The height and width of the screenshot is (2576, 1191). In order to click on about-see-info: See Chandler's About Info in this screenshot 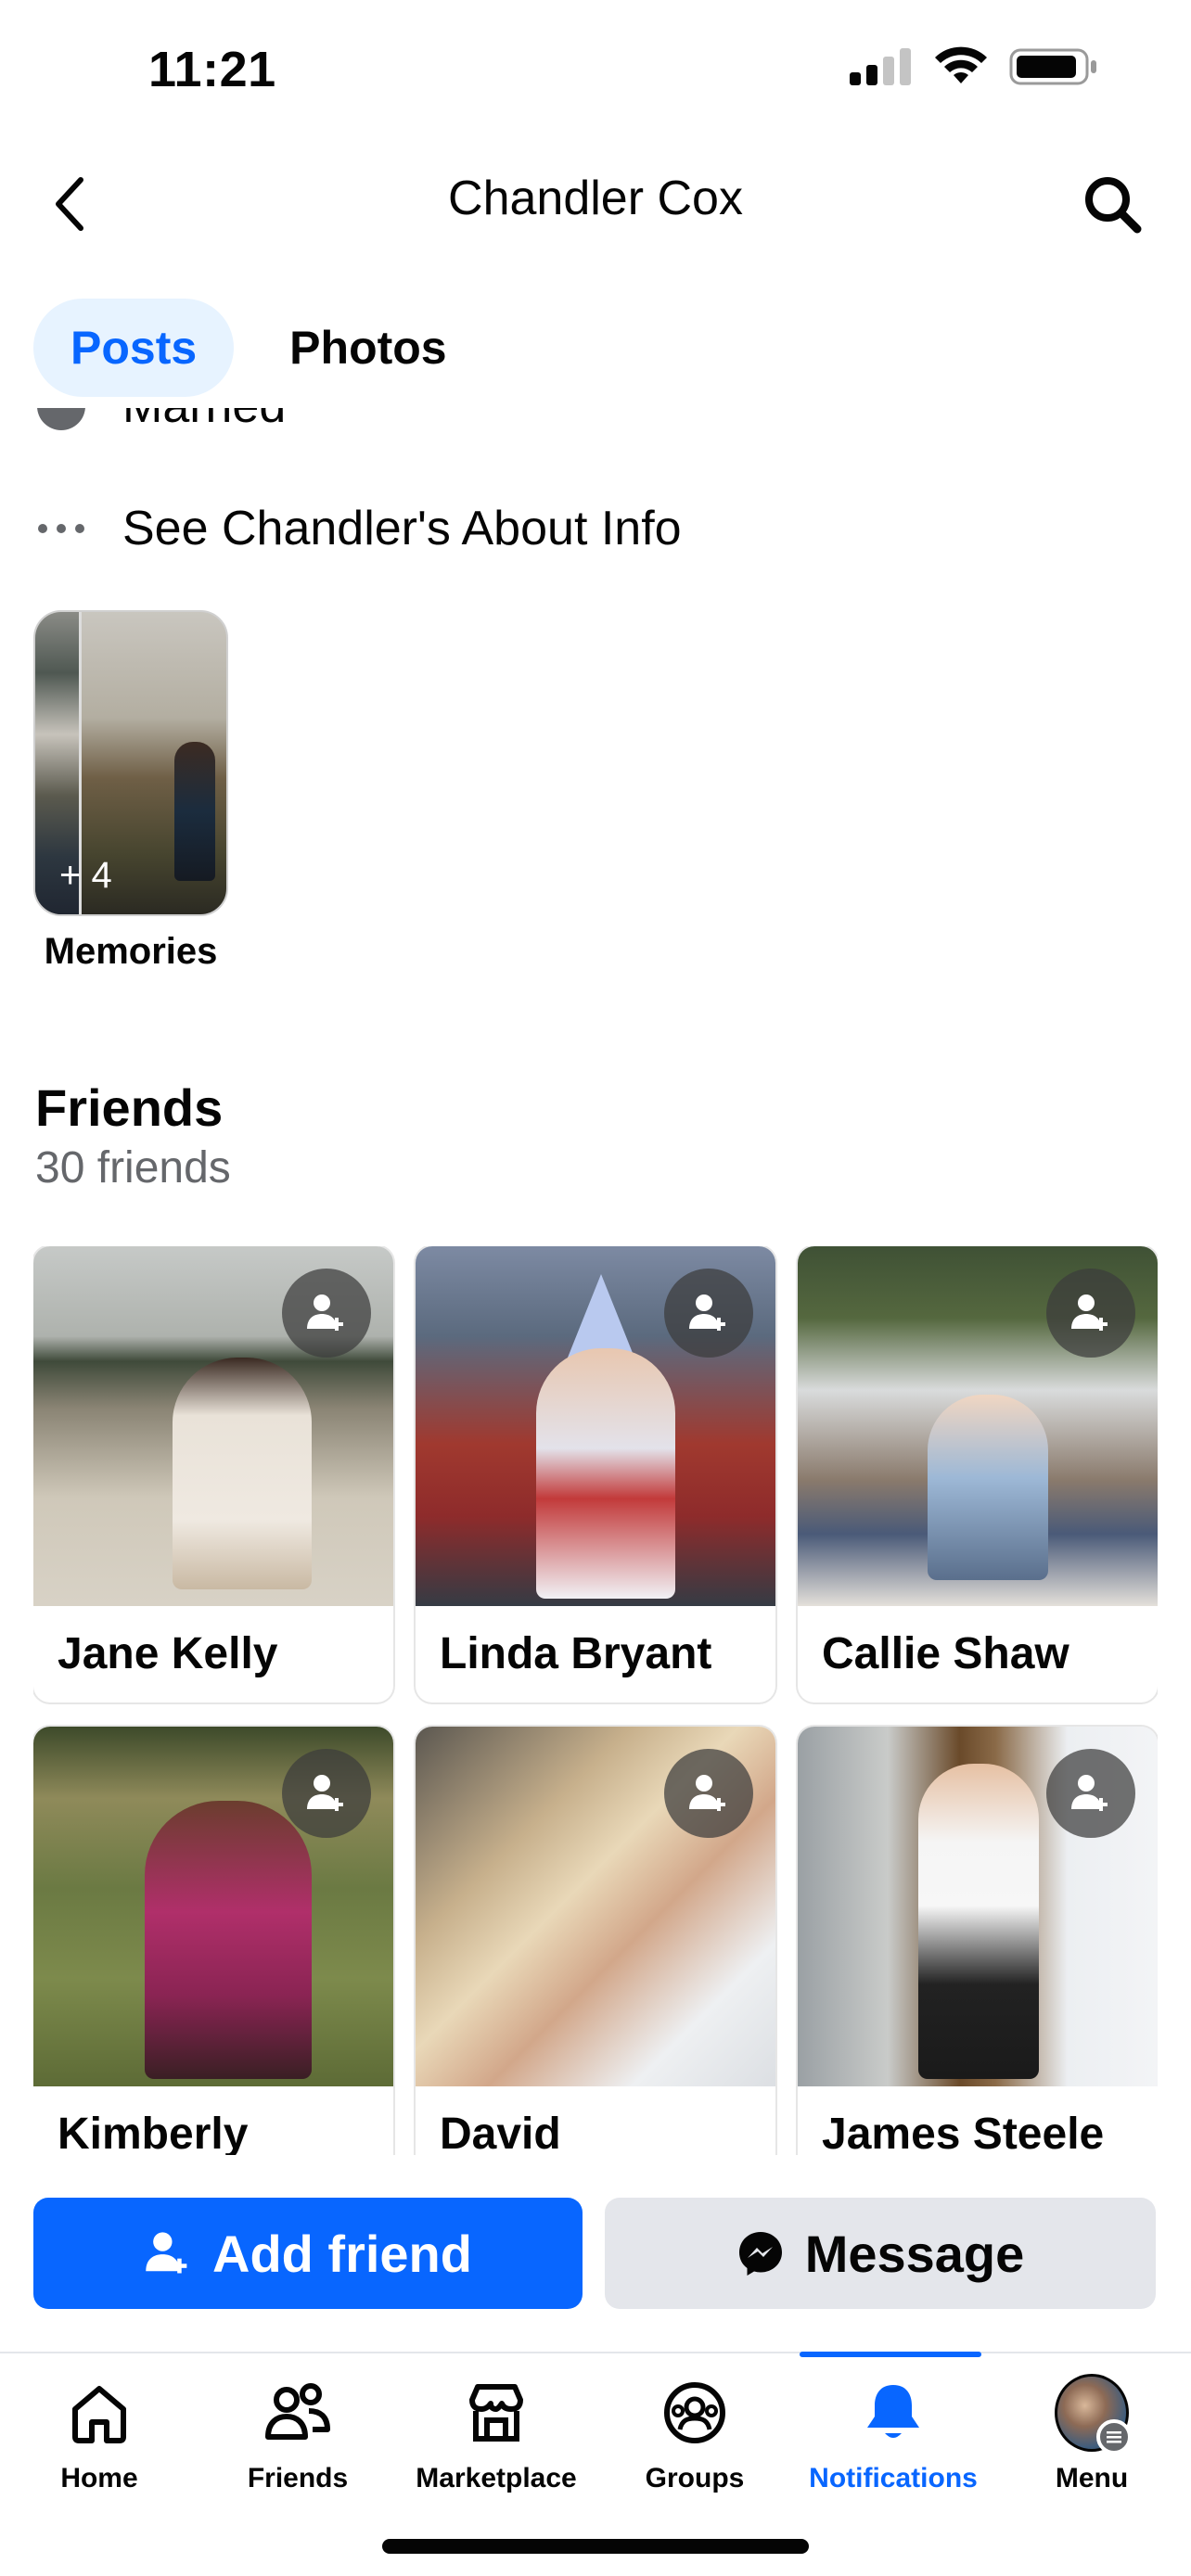, I will do `click(359, 528)`.